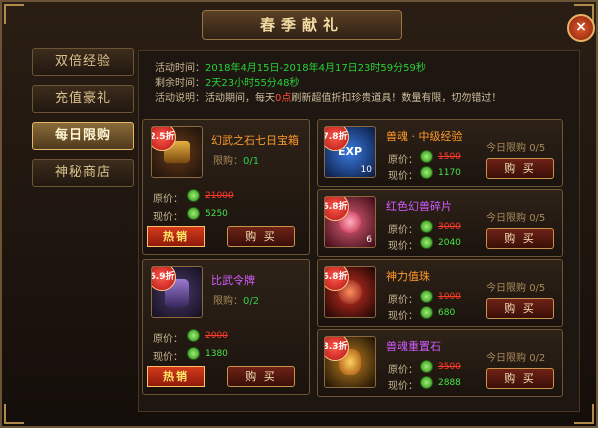 The image size is (598, 428). What do you see at coordinates (408, 276) in the screenshot?
I see `item-name: 神力值珠` at bounding box center [408, 276].